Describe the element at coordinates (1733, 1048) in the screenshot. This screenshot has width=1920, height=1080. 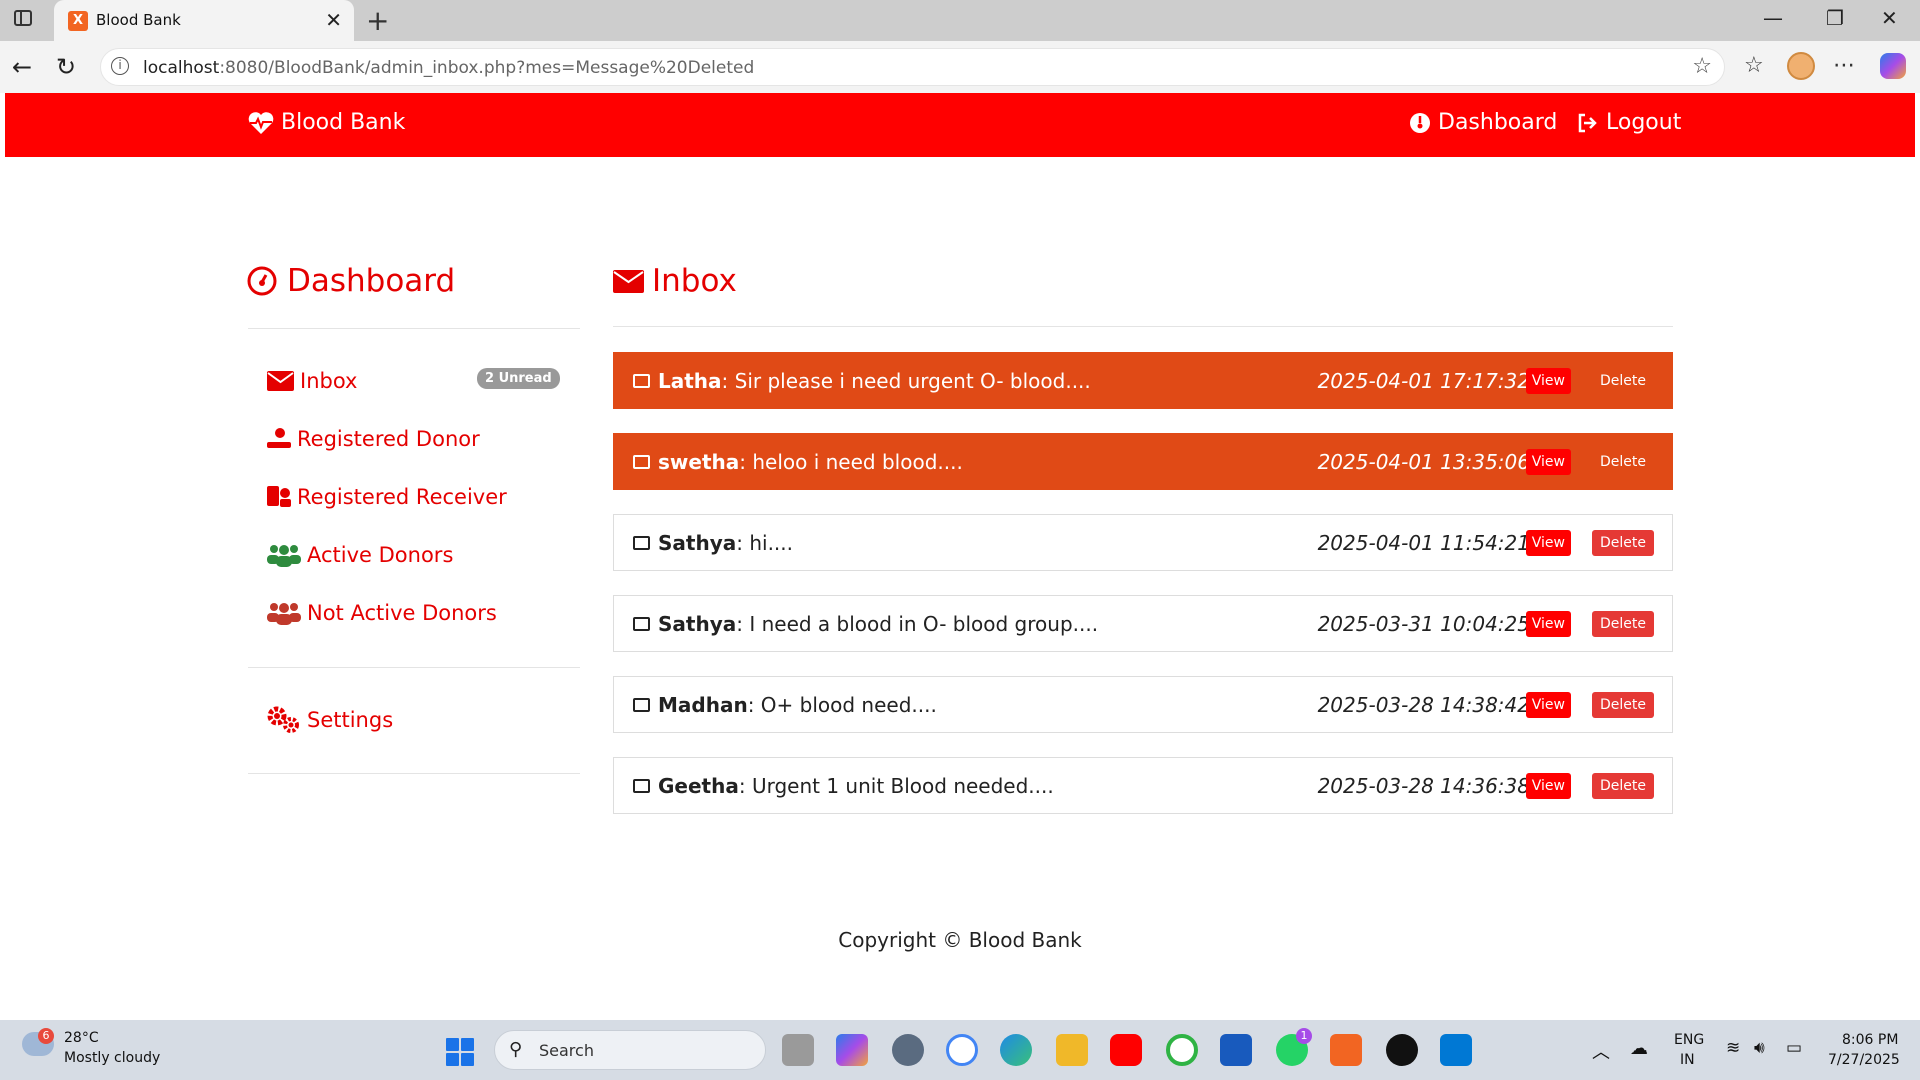
I see `wifi-icon: ≋` at that location.